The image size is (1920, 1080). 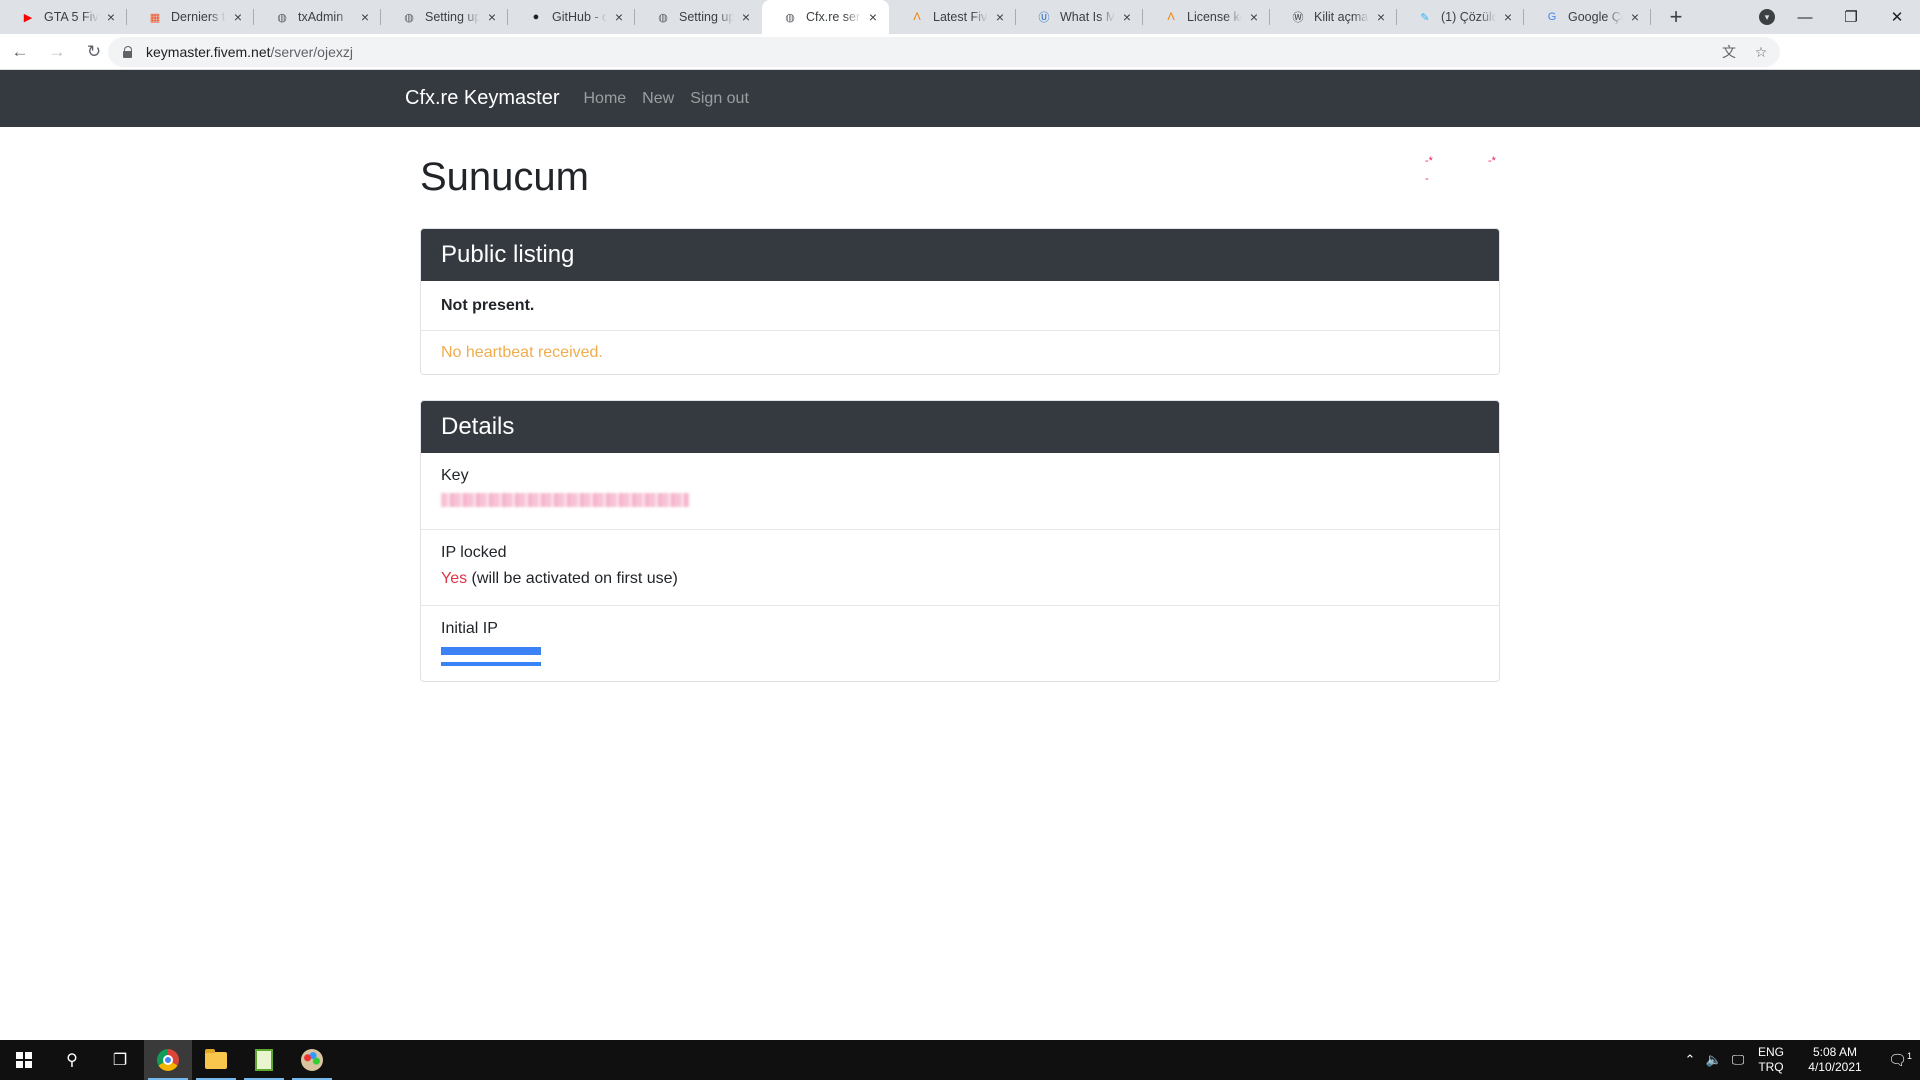 What do you see at coordinates (71, 17) in the screenshot?
I see `tab-title: GTA 5 FiveM` at bounding box center [71, 17].